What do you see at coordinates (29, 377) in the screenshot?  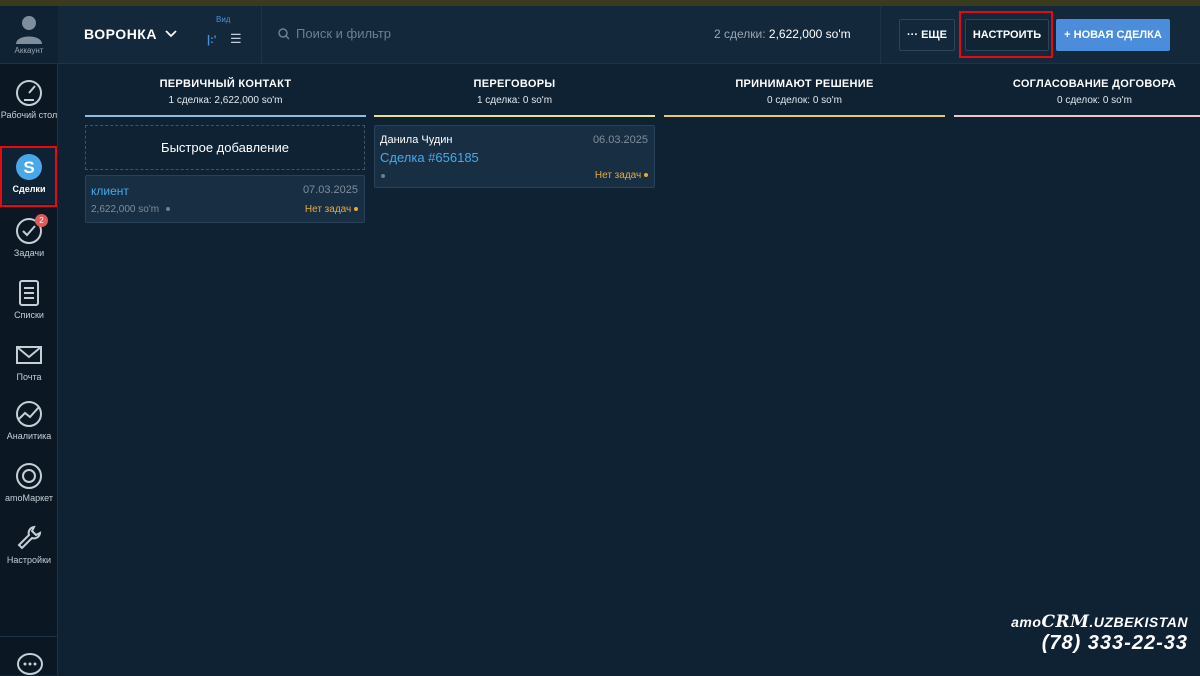 I see `nav-mail-label: Почта` at bounding box center [29, 377].